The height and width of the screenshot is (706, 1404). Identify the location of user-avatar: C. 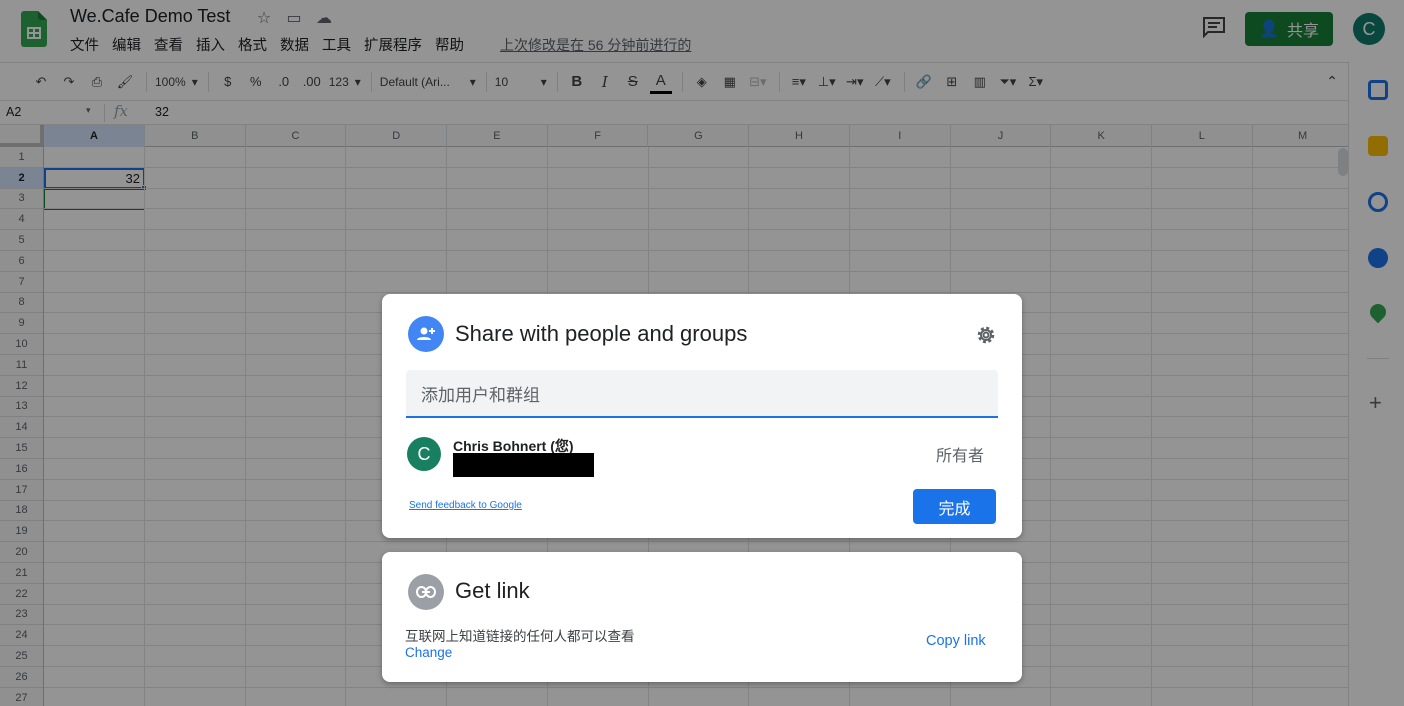
(424, 454).